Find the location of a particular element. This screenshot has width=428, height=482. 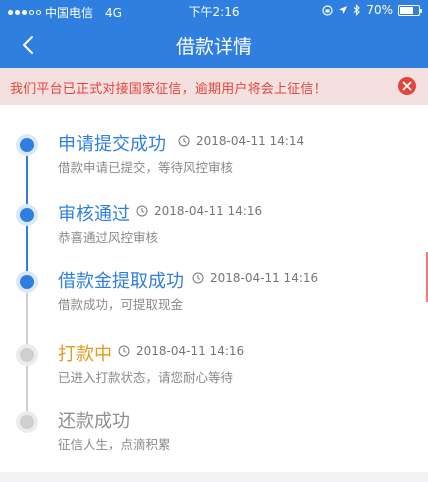

step-title: 申请提交成功 is located at coordinates (112, 144).